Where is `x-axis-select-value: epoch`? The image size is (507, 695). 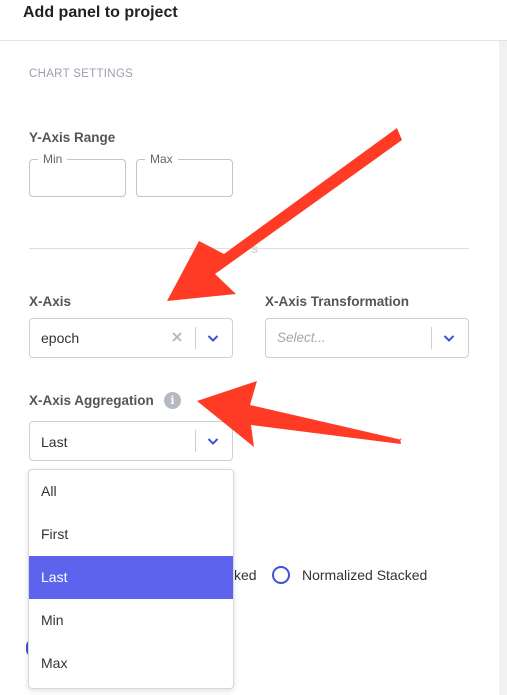 x-axis-select-value: epoch is located at coordinates (60, 338).